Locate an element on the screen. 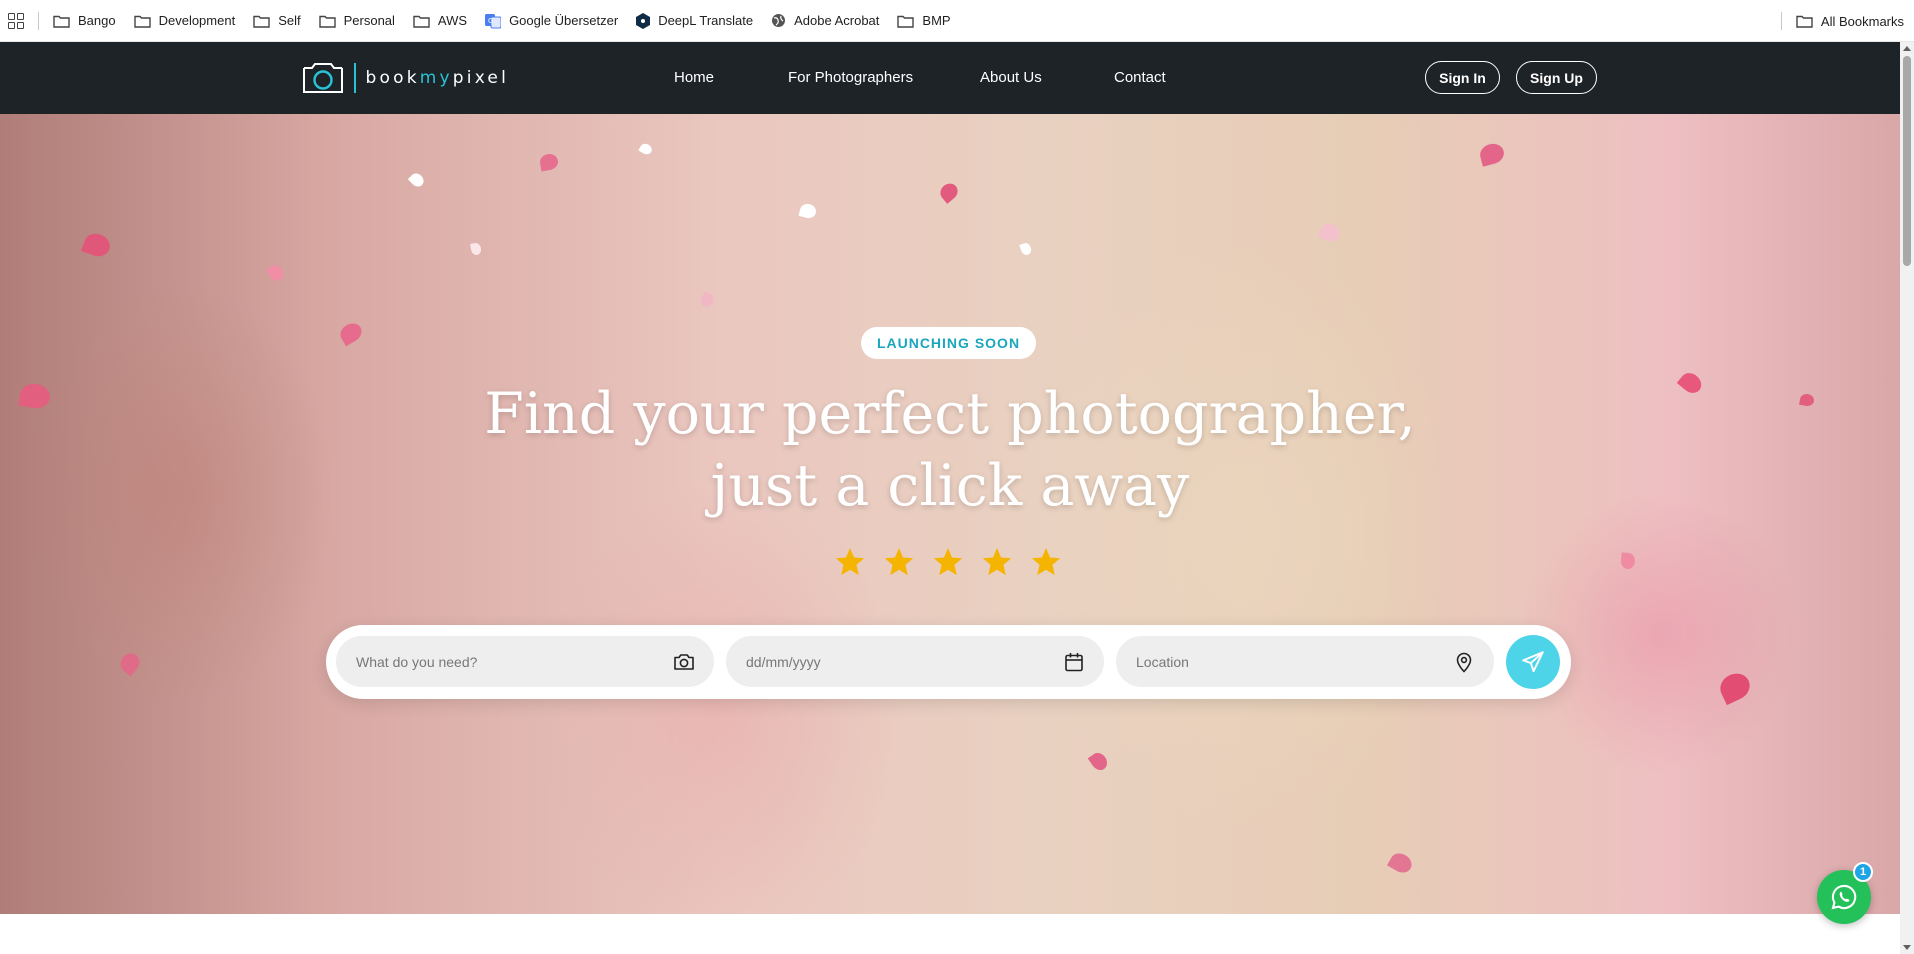 Image resolution: width=1914 pixels, height=954 pixels. search-submit-button is located at coordinates (1533, 662).